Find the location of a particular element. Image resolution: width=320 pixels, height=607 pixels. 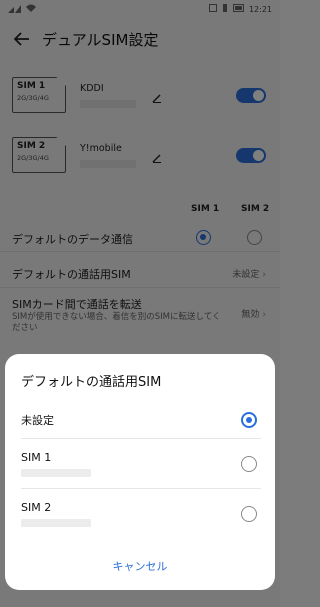

option-none-radio is located at coordinates (249, 420).